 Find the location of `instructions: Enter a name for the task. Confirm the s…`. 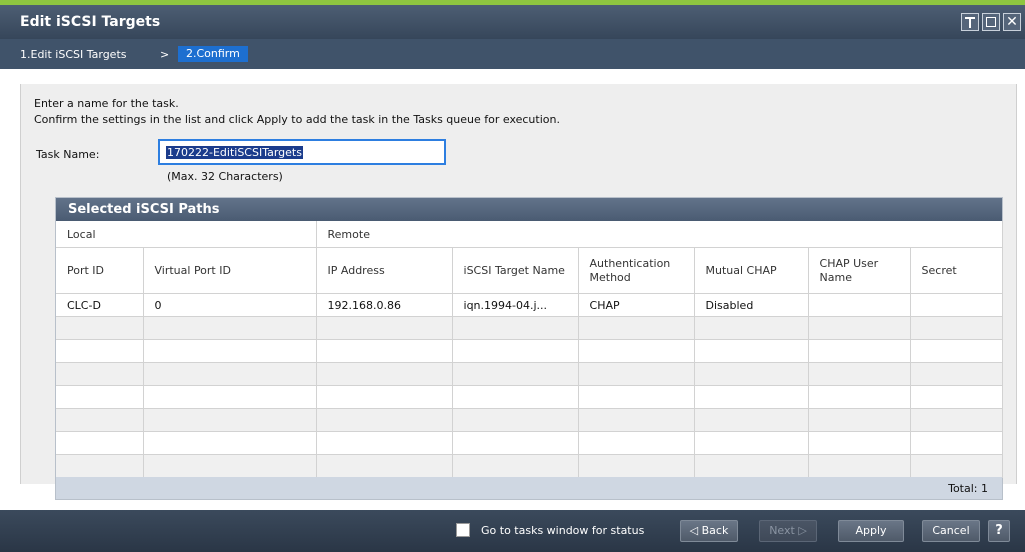

instructions: Enter a name for the task. Confirm the s… is located at coordinates (297, 112).